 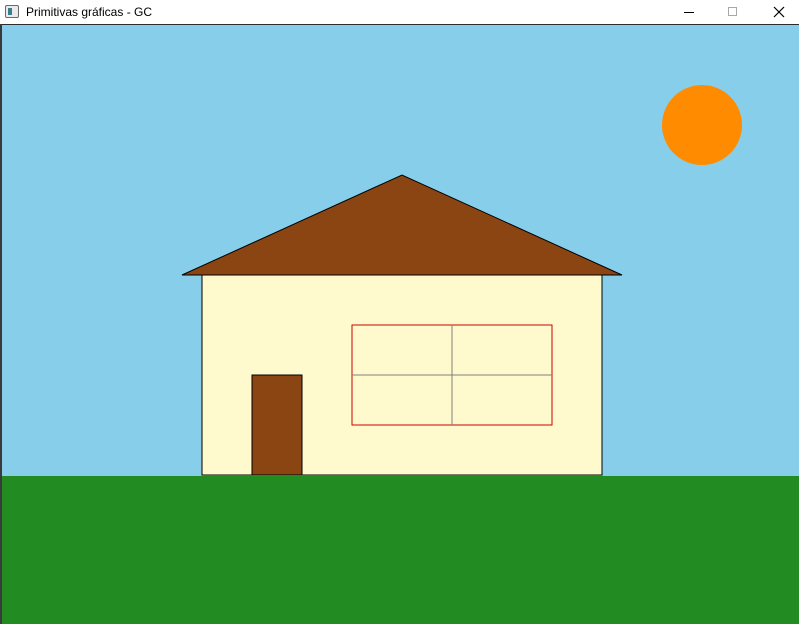 I want to click on close-icon, so click(x=779, y=12).